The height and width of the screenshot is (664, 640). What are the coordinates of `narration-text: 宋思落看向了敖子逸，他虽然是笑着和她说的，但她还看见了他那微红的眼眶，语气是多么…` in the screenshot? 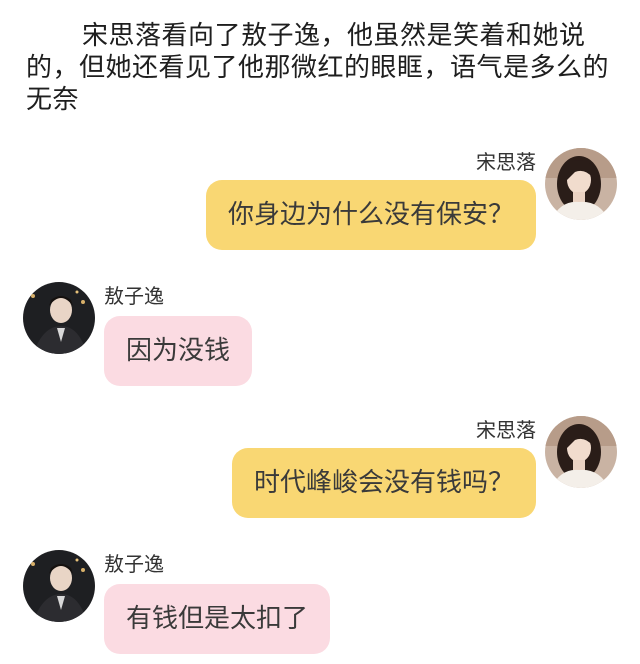 It's located at (318, 68).